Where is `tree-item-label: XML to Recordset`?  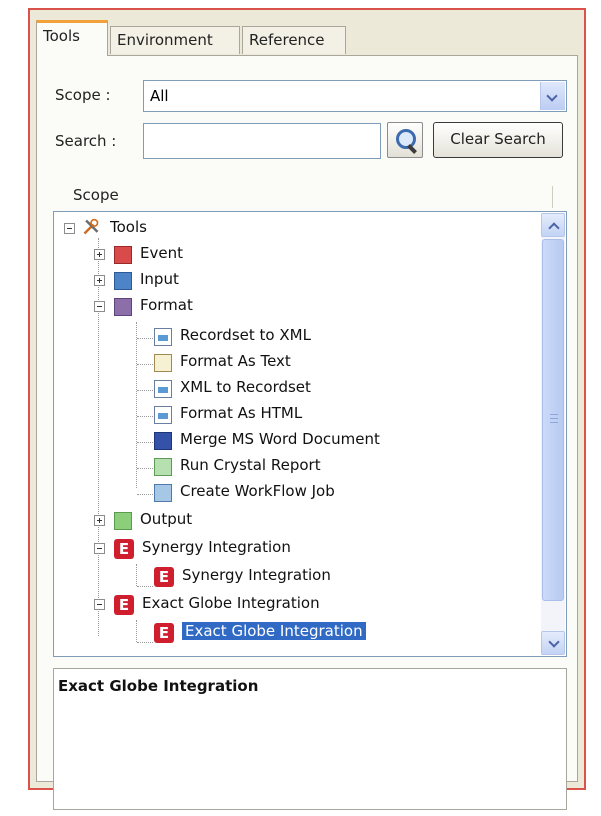 tree-item-label: XML to Recordset is located at coordinates (245, 387).